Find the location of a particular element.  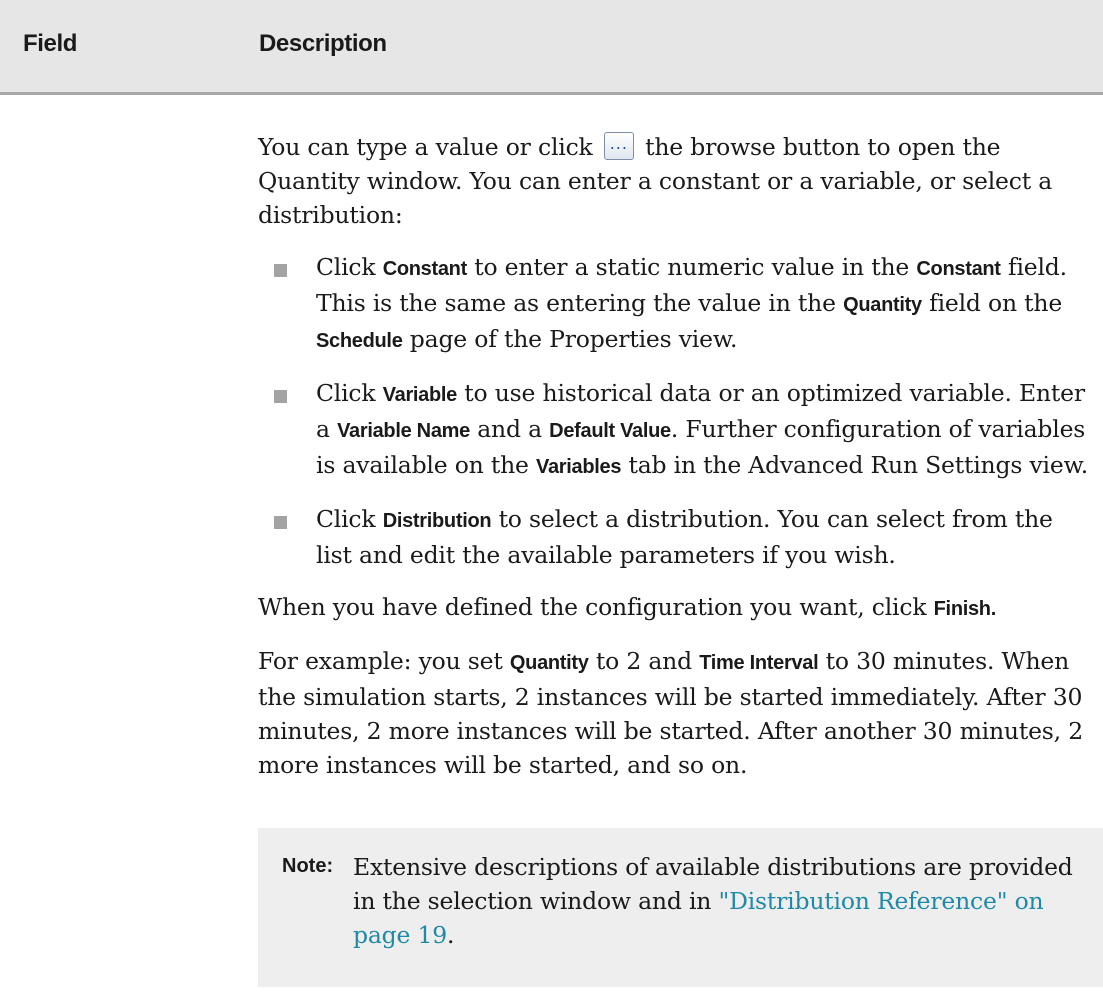

variables-tab-term: Variables is located at coordinates (579, 467).